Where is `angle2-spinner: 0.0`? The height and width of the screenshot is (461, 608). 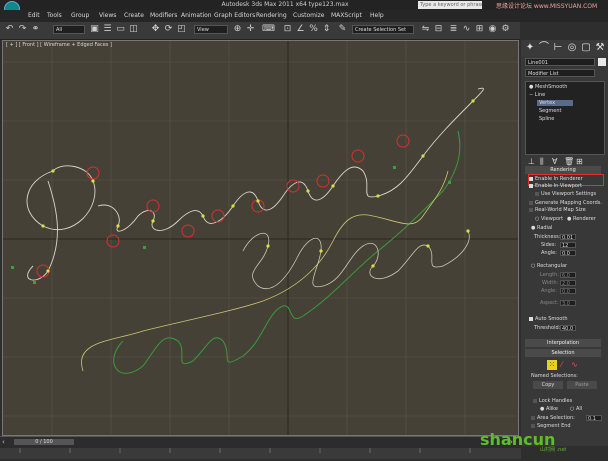
angle2-spinner: 0.0 is located at coordinates (568, 291).